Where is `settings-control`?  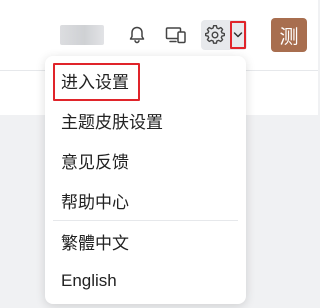
settings-control is located at coordinates (224, 35).